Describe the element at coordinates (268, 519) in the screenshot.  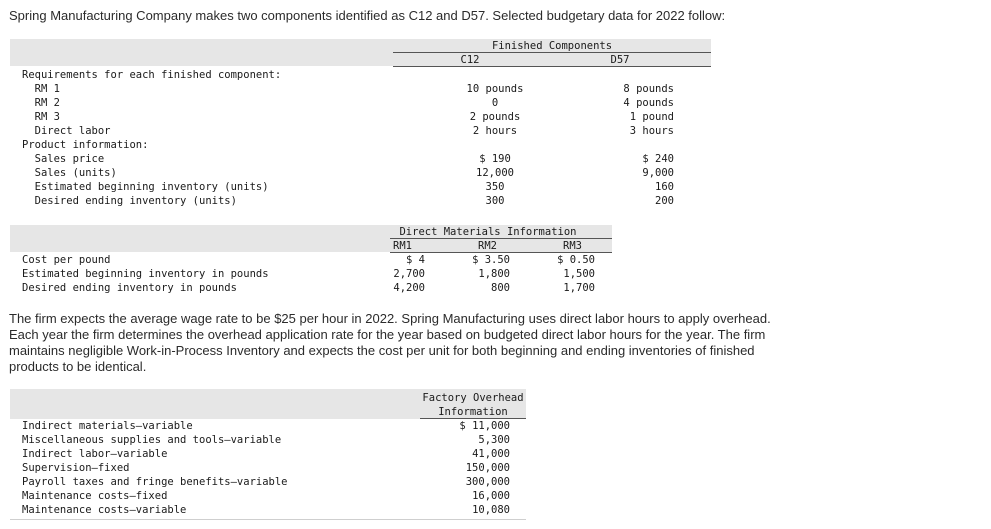
I see `table3-bottom-rule` at that location.